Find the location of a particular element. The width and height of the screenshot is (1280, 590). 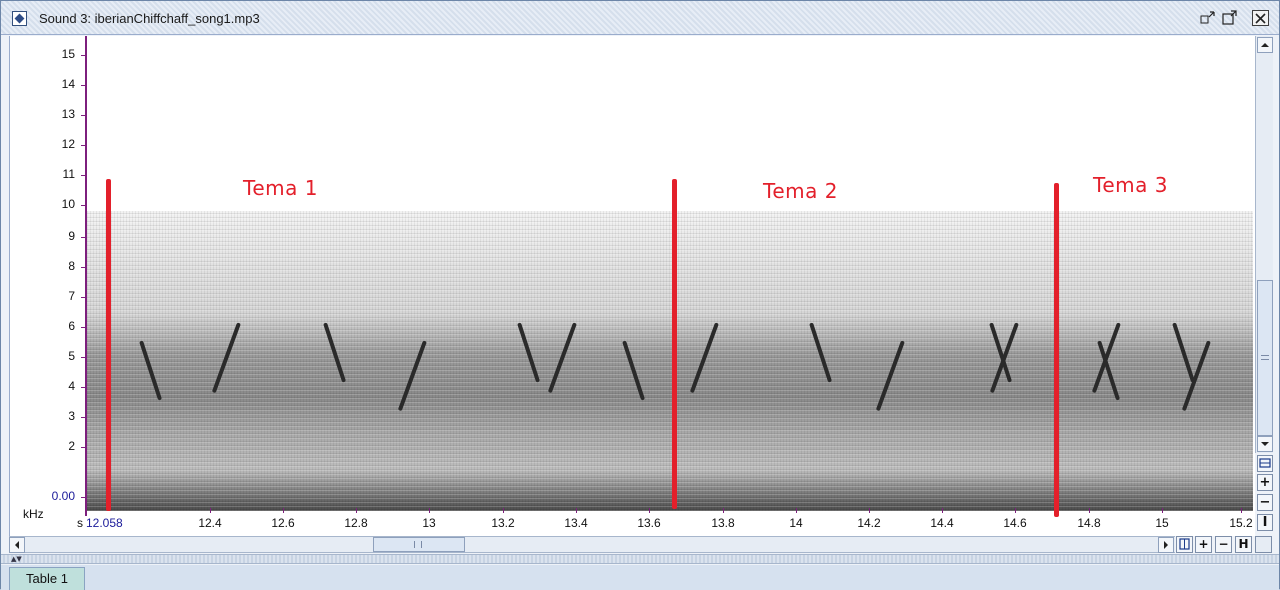

close-button is located at coordinates (1260, 18).